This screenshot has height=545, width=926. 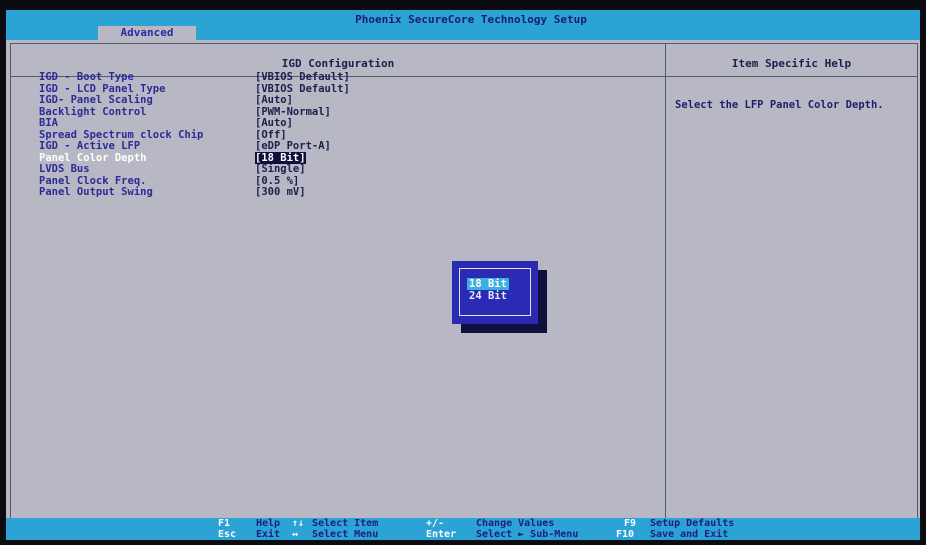 I want to click on section-title: IGD Configuration, so click(x=338, y=63).